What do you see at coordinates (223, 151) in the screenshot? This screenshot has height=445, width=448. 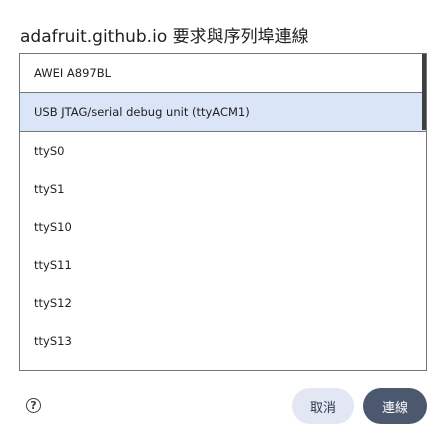 I see `port-item: ttyS0` at bounding box center [223, 151].